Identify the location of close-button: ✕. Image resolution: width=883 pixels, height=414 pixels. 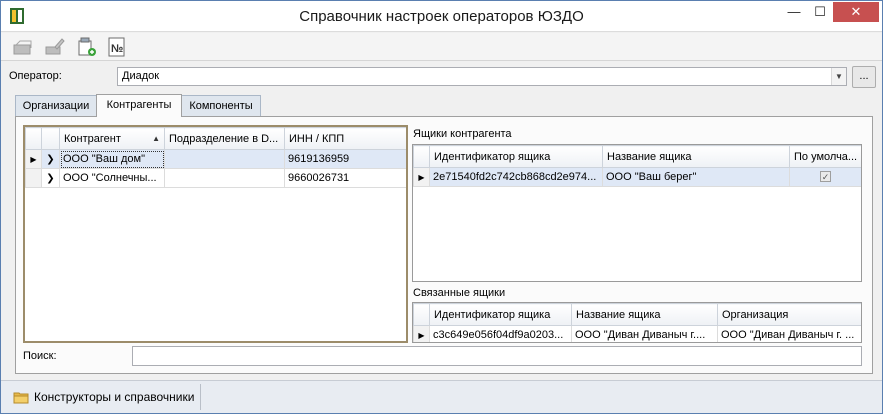
(856, 12).